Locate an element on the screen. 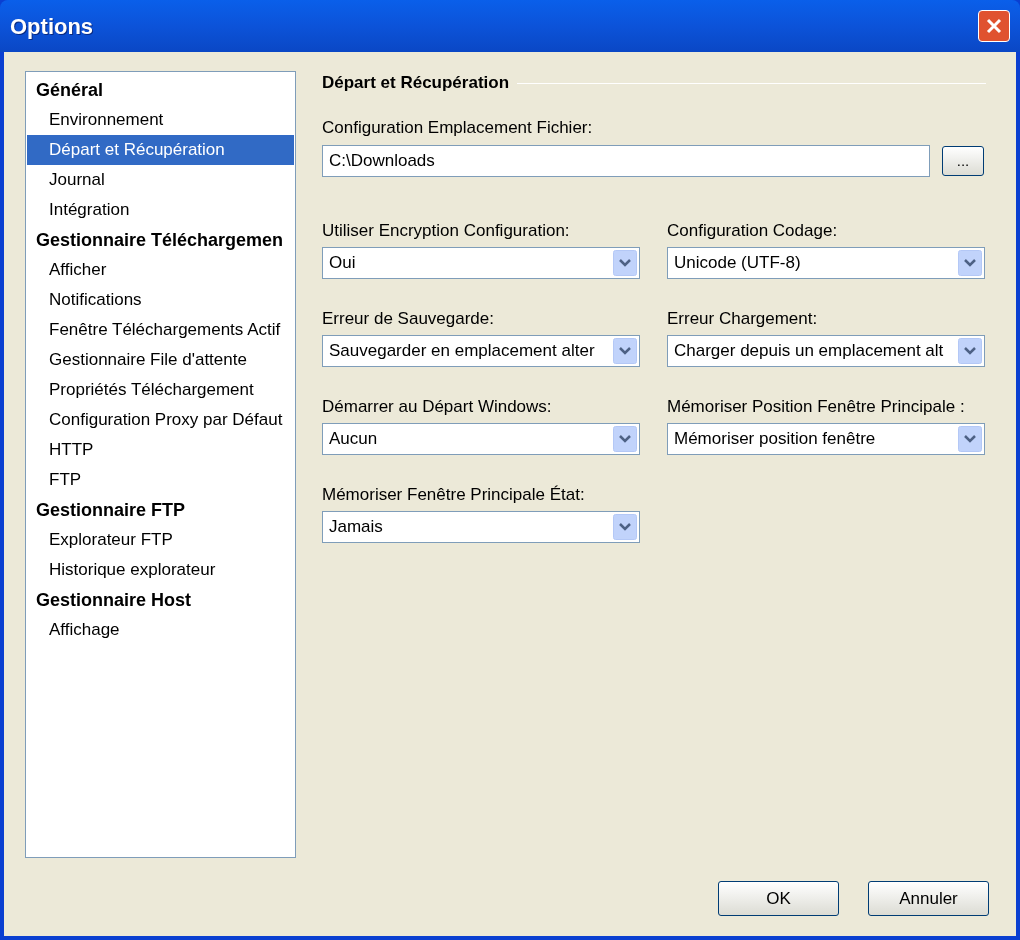  tree-item: Configuration Proxy par Défaut is located at coordinates (160, 420).